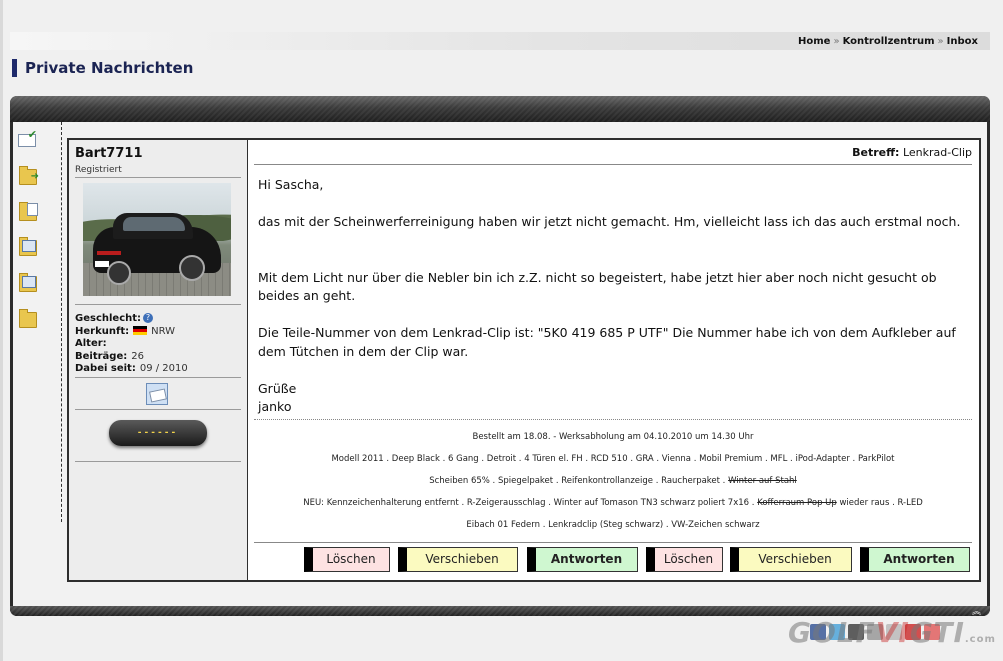 The height and width of the screenshot is (661, 1003). Describe the element at coordinates (28, 246) in the screenshot. I see `folder-list-icon` at that location.